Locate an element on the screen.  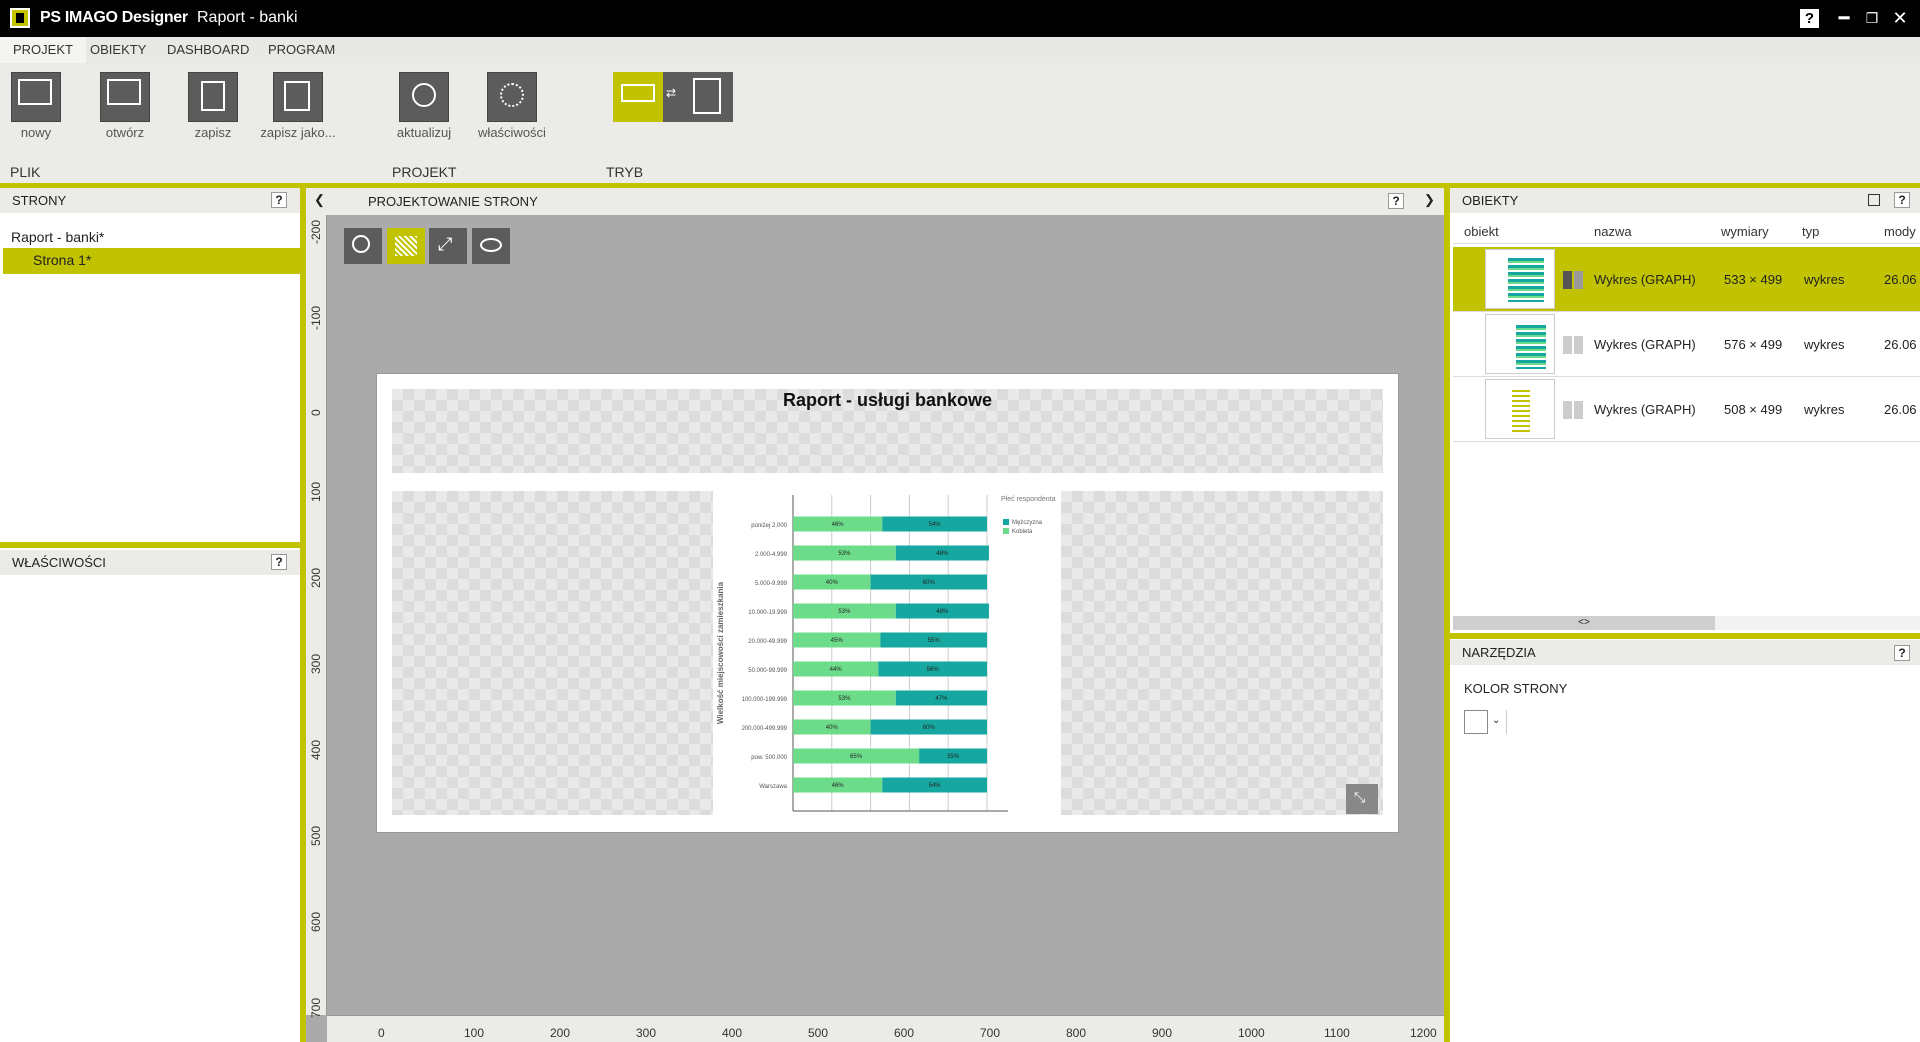
tools-header: NARZĘDZIA is located at coordinates (1685, 652).